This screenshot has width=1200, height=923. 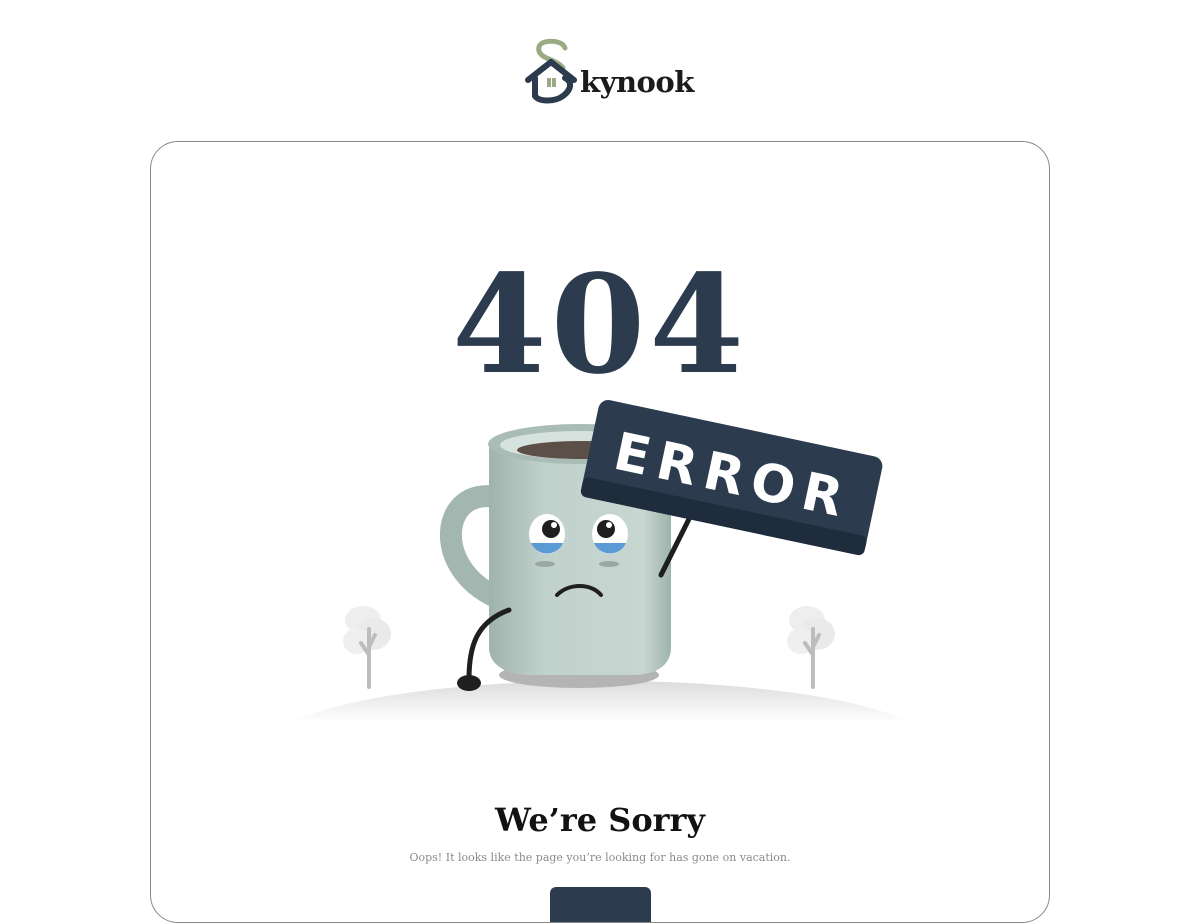 I want to click on house-logo-icon, so click(x=551, y=71).